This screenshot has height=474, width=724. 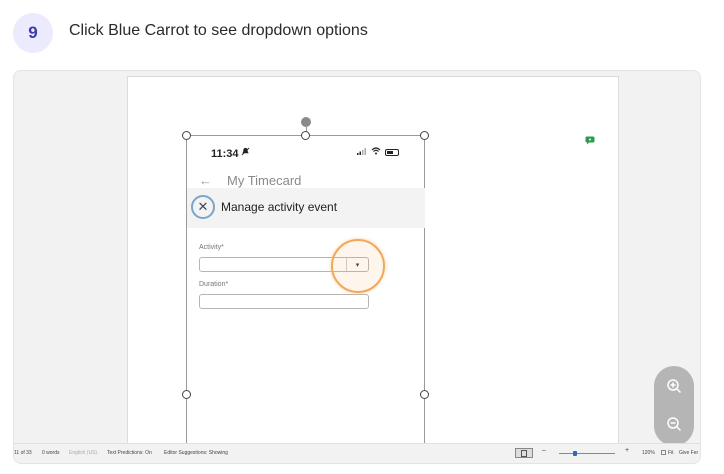 What do you see at coordinates (279, 207) in the screenshot?
I see `dialog-title: Manage activity event` at bounding box center [279, 207].